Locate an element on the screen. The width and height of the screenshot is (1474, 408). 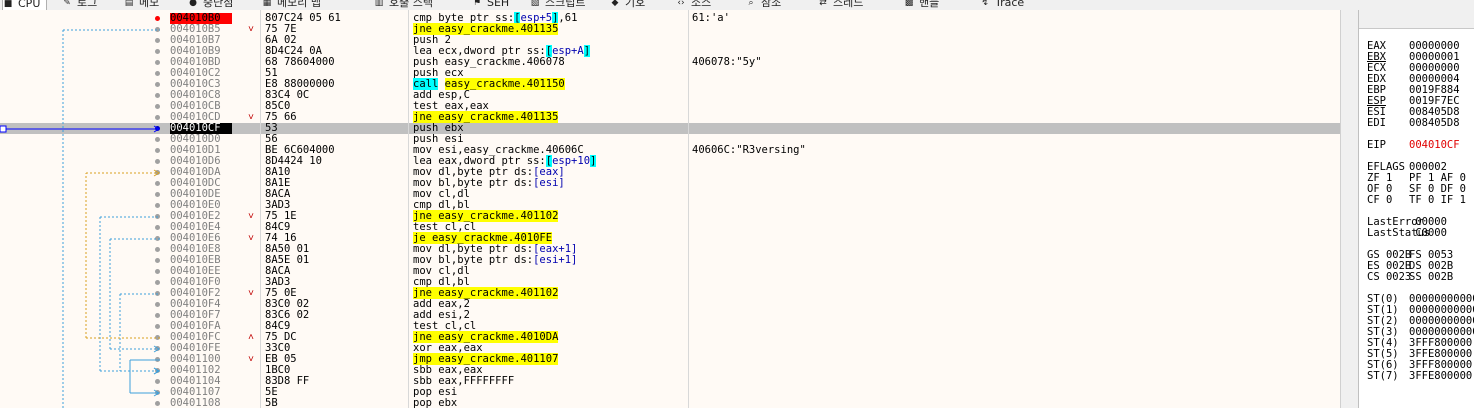
tab-trace: ↯ Trace is located at coordinates (1002, 5).